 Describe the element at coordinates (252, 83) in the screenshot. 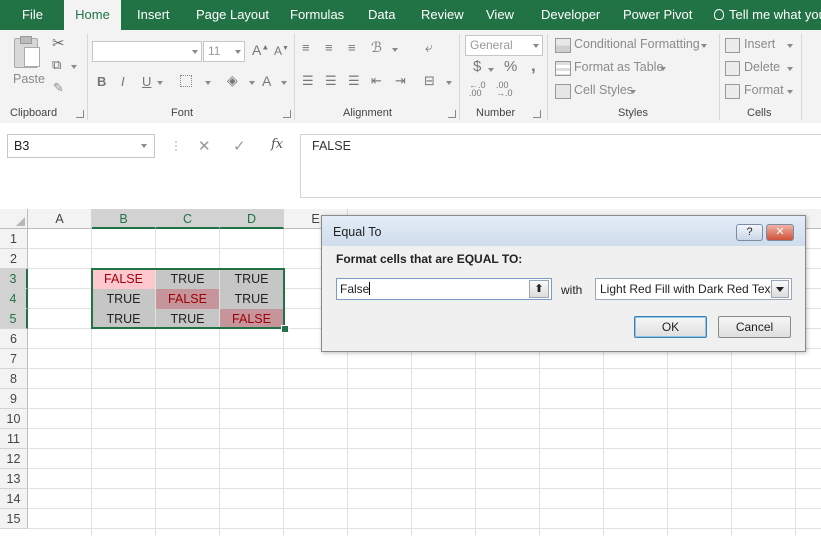

I see `fill-color-dropdown-icon` at that location.